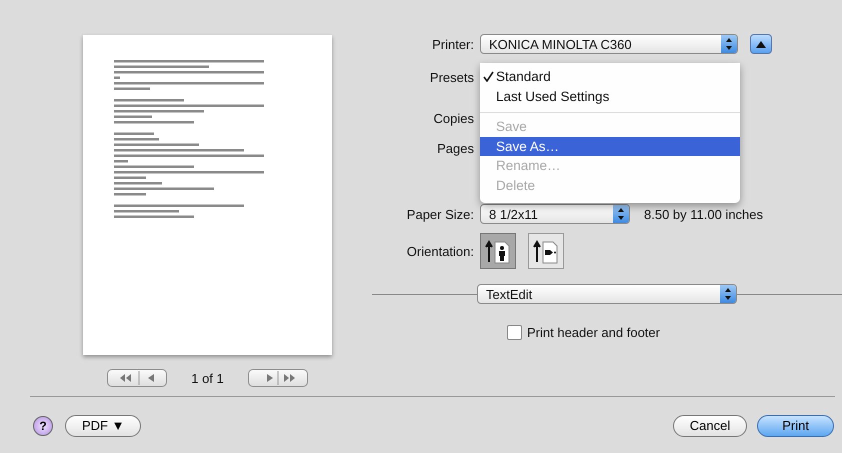 The height and width of the screenshot is (453, 842). Describe the element at coordinates (453, 118) in the screenshot. I see `copies-label: Copies` at that location.